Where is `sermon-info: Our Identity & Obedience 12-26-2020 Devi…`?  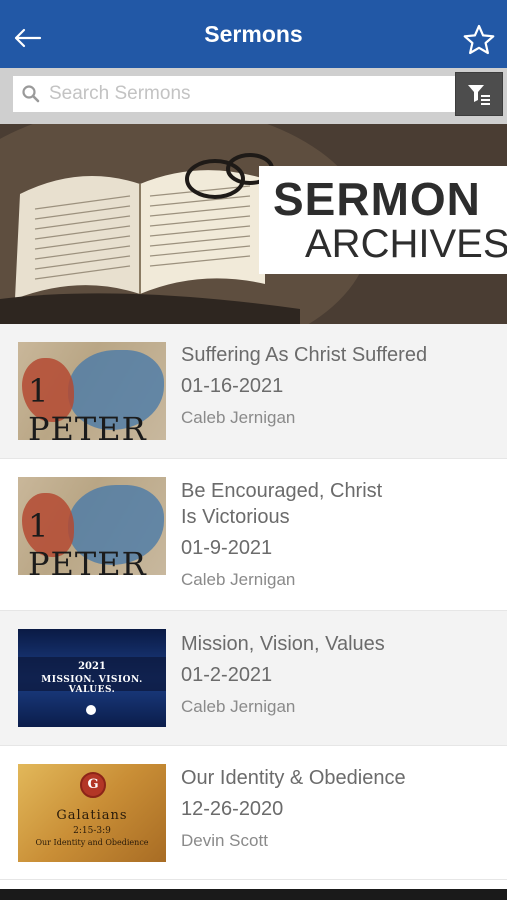
sermon-info: Our Identity & Obedience 12-26-2020 Devi… is located at coordinates (293, 808).